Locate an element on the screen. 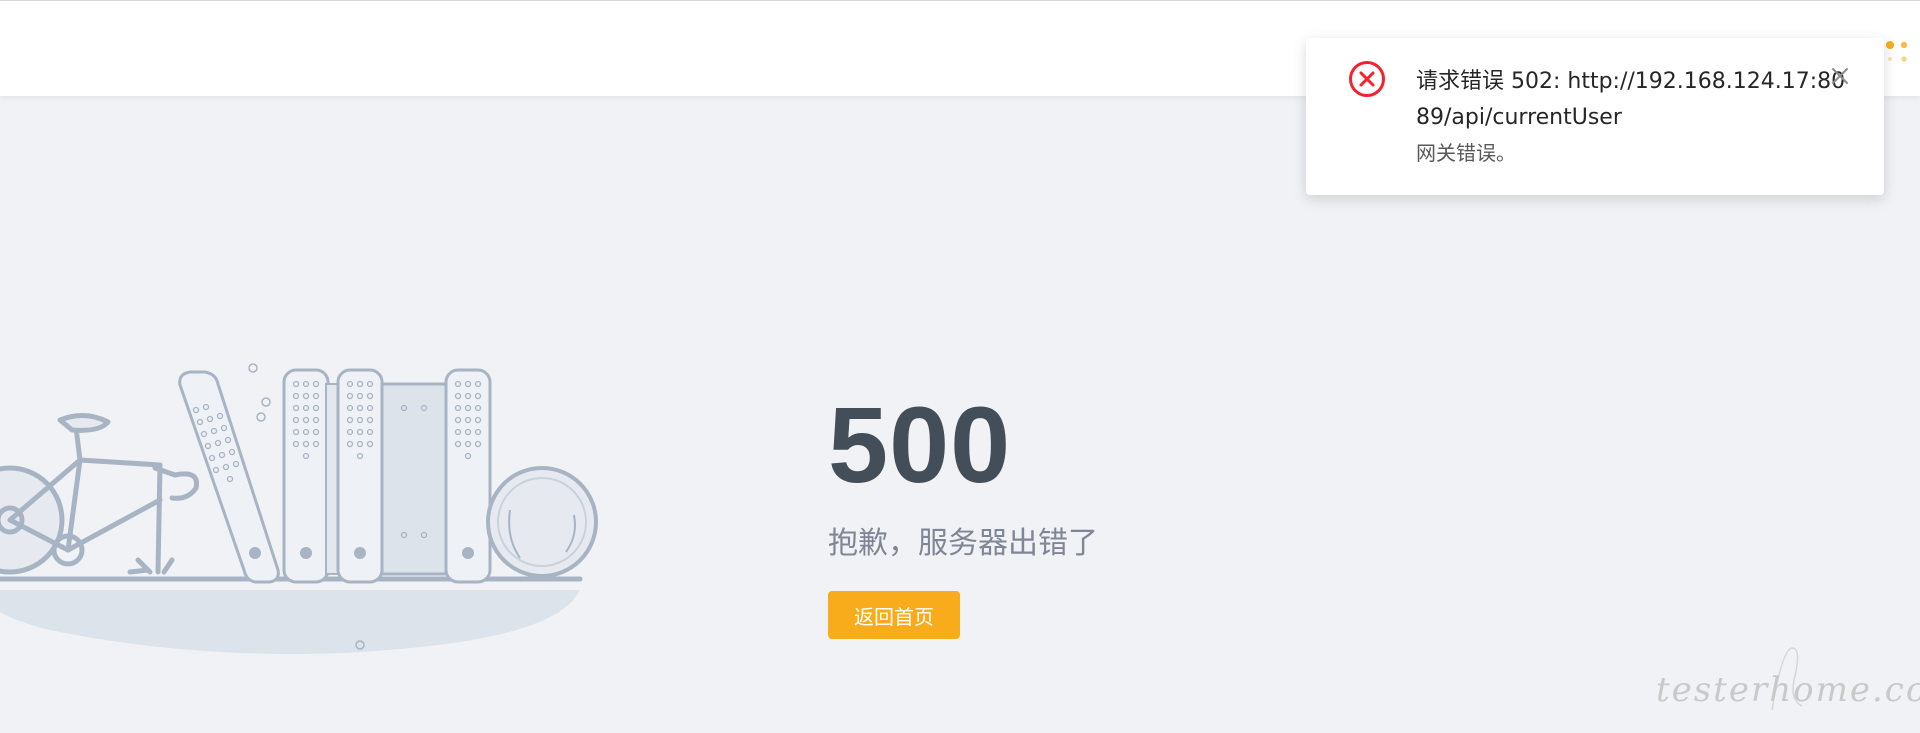 The image size is (1920, 733). error-code: 500 is located at coordinates (920, 444).